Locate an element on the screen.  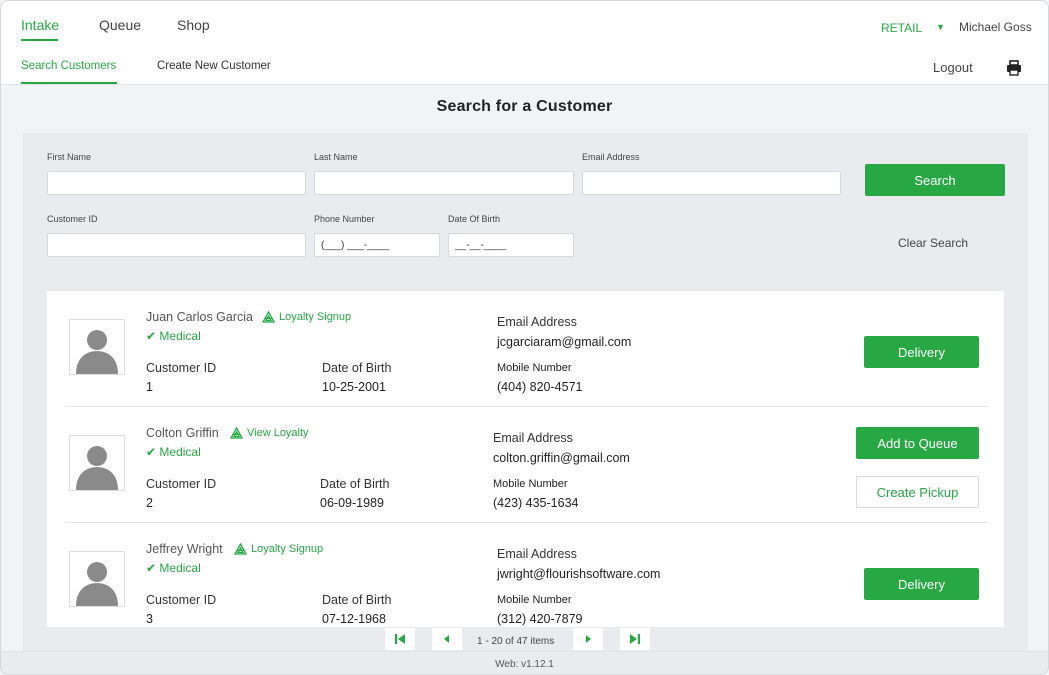
page-title: Search for a Customer is located at coordinates (524, 106).